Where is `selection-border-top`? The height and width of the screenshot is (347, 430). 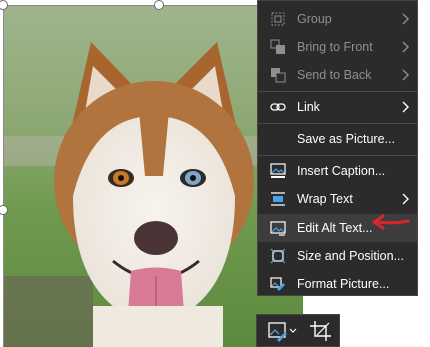
selection-border-top is located at coordinates (130, 5).